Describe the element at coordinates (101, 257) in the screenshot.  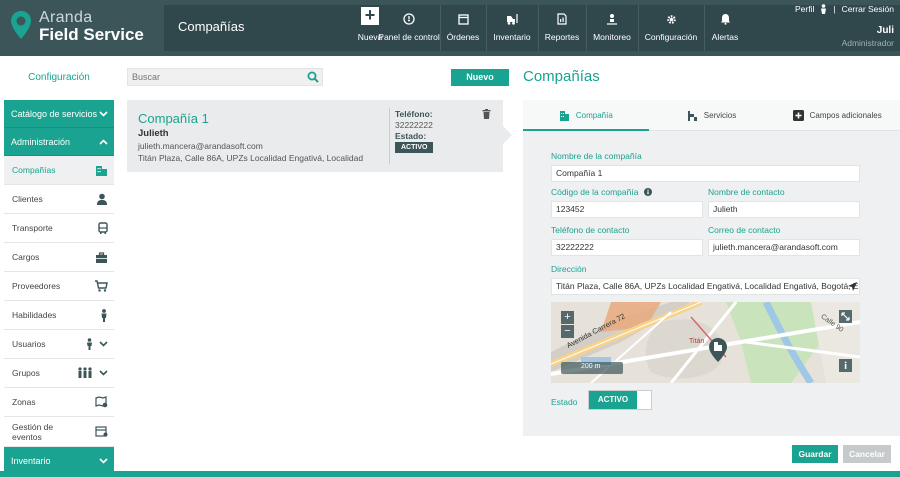
I see `briefcase-icon` at that location.